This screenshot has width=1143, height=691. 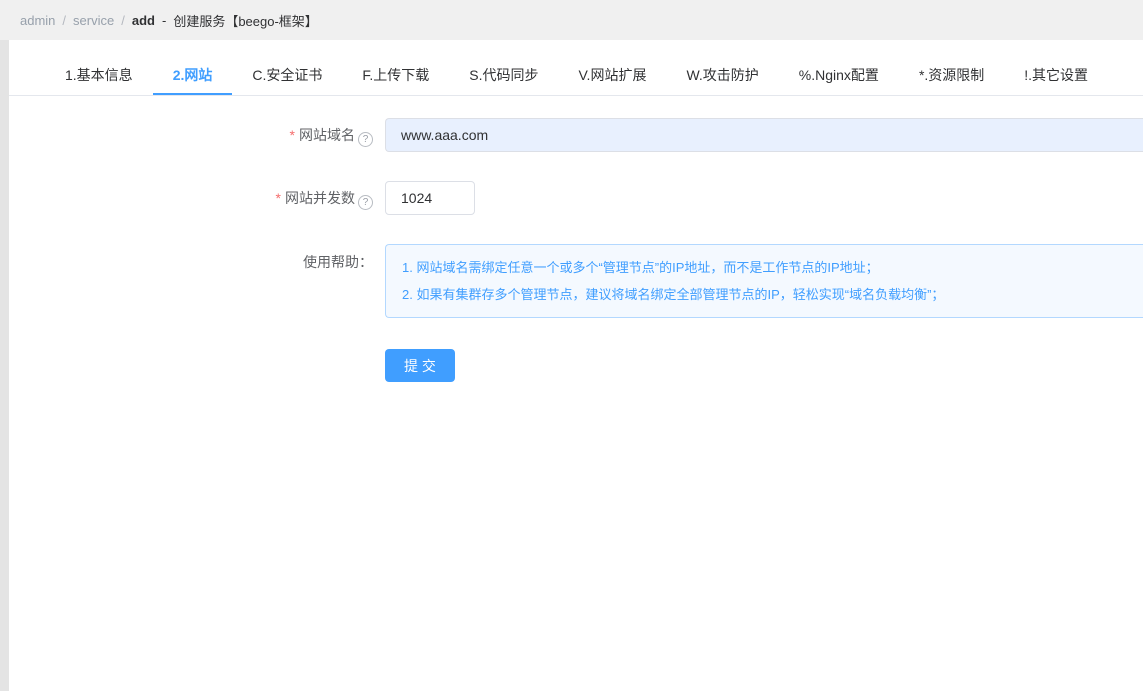 I want to click on page-title: 创建服务【beego-框架】, so click(x=245, y=21).